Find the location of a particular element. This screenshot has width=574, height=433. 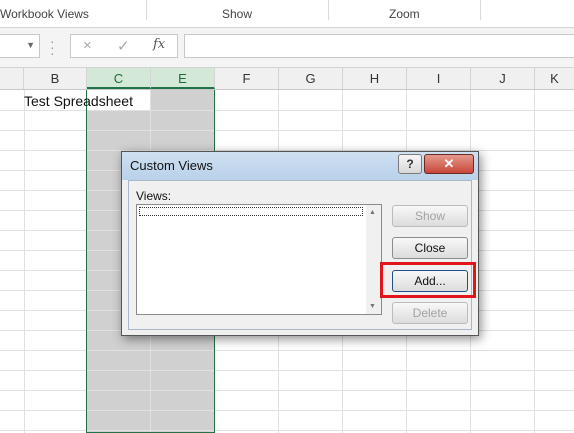

formula-buttons: × ✓ fx is located at coordinates (124, 46).